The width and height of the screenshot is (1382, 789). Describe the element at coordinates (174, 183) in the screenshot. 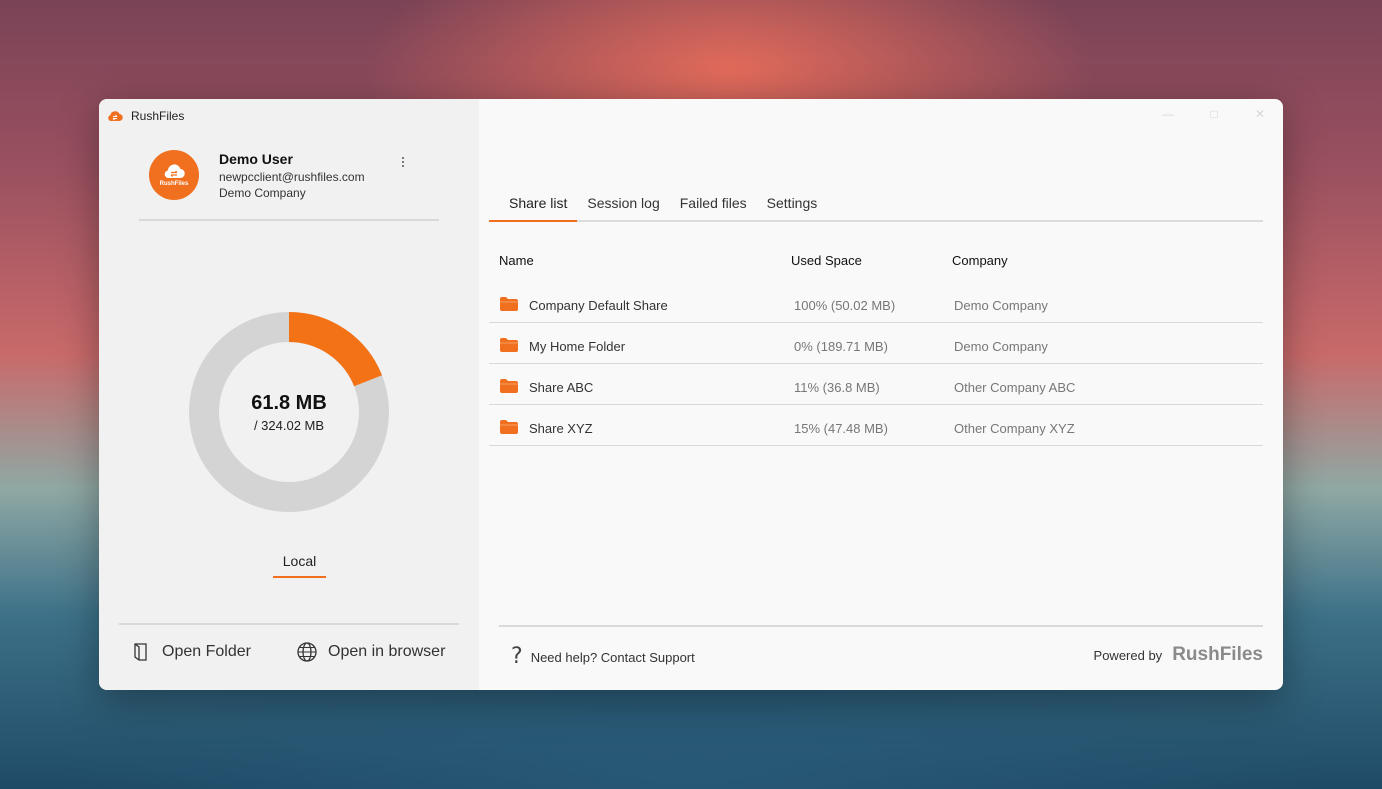

I see `avatar-brand-text: RushFiles` at that location.